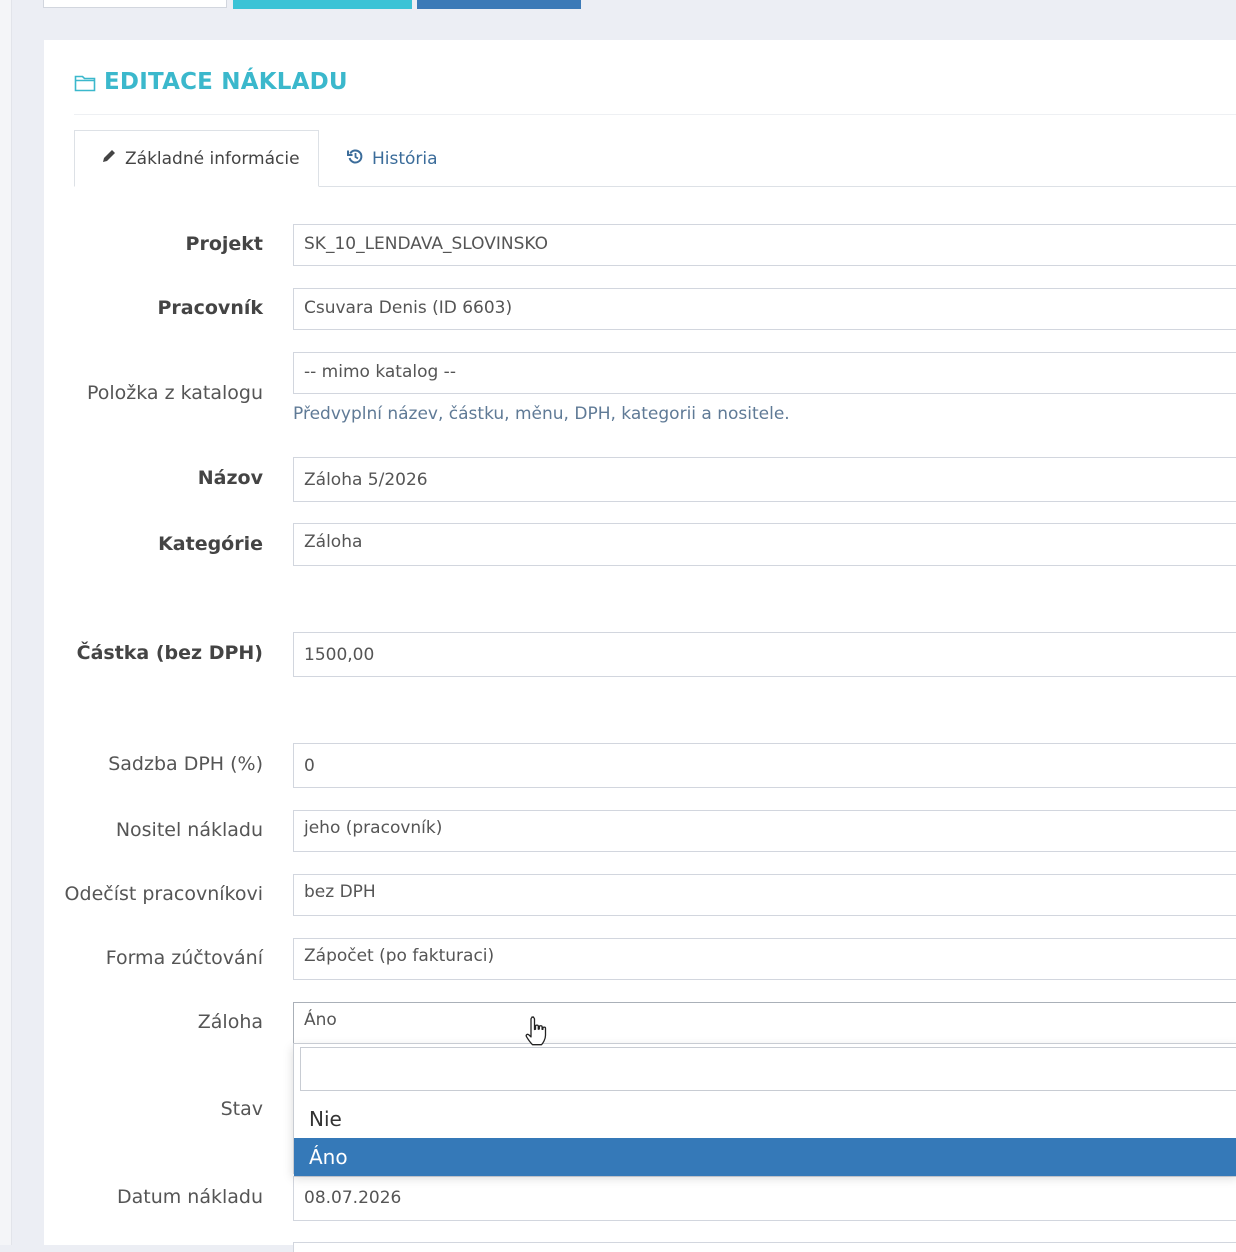 Image resolution: width=1236 pixels, height=1252 pixels. Describe the element at coordinates (764, 1198) in the screenshot. I see `datum-input: 08.07.2026` at that location.